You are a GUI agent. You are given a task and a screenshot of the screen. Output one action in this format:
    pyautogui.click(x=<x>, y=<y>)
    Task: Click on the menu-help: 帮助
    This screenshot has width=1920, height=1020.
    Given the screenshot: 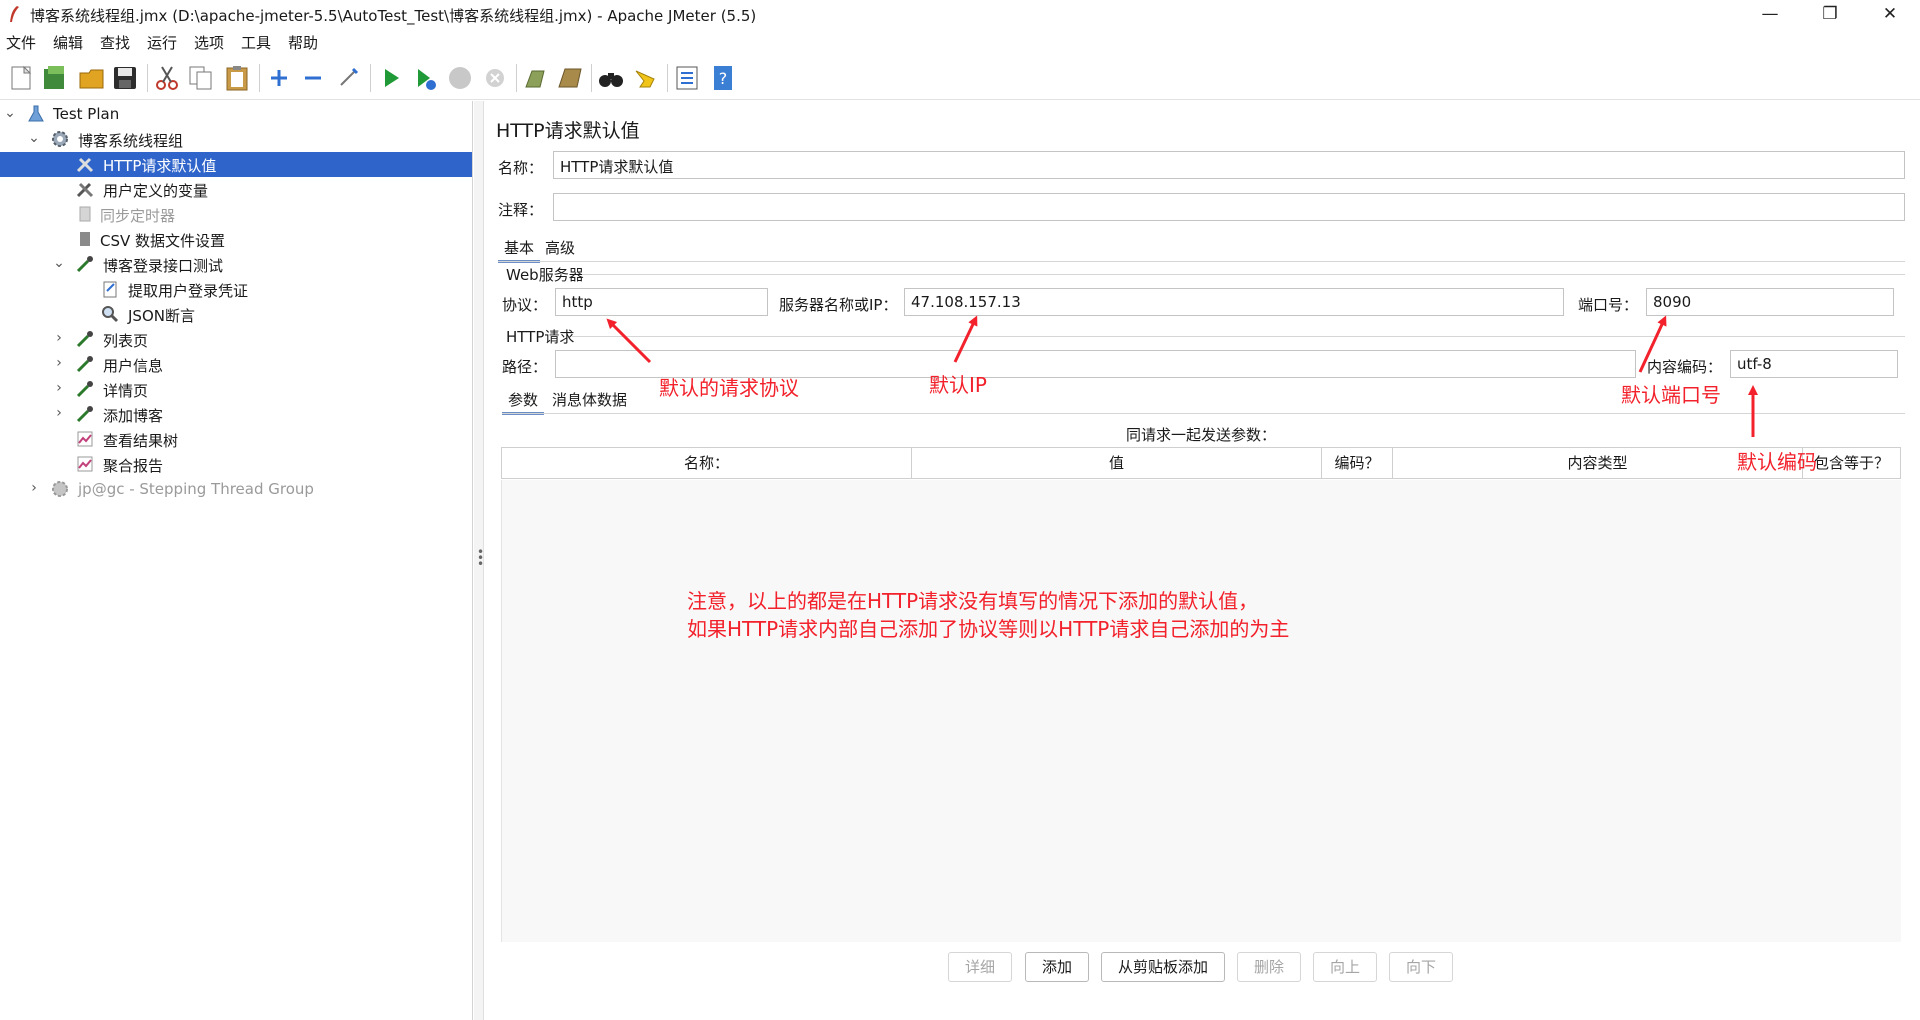 What is the action you would take?
    pyautogui.click(x=303, y=42)
    